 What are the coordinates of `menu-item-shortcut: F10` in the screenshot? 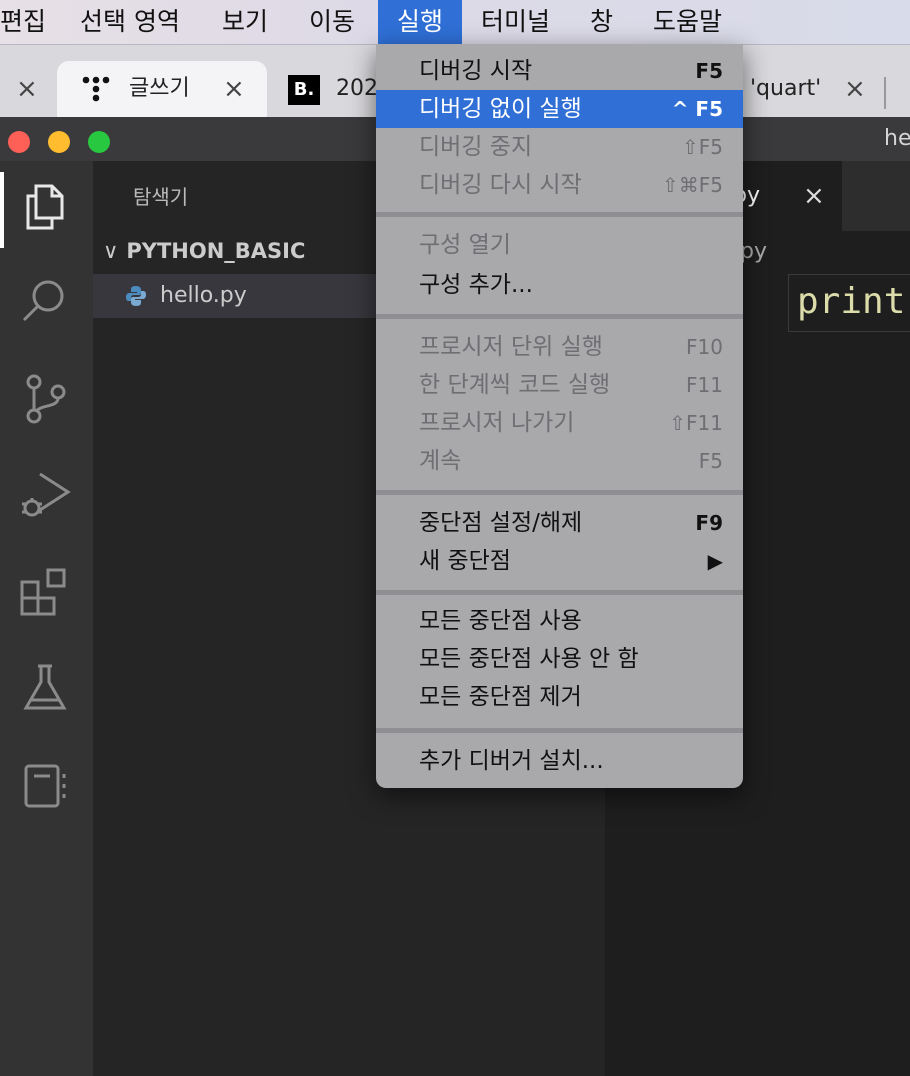 It's located at (704, 347).